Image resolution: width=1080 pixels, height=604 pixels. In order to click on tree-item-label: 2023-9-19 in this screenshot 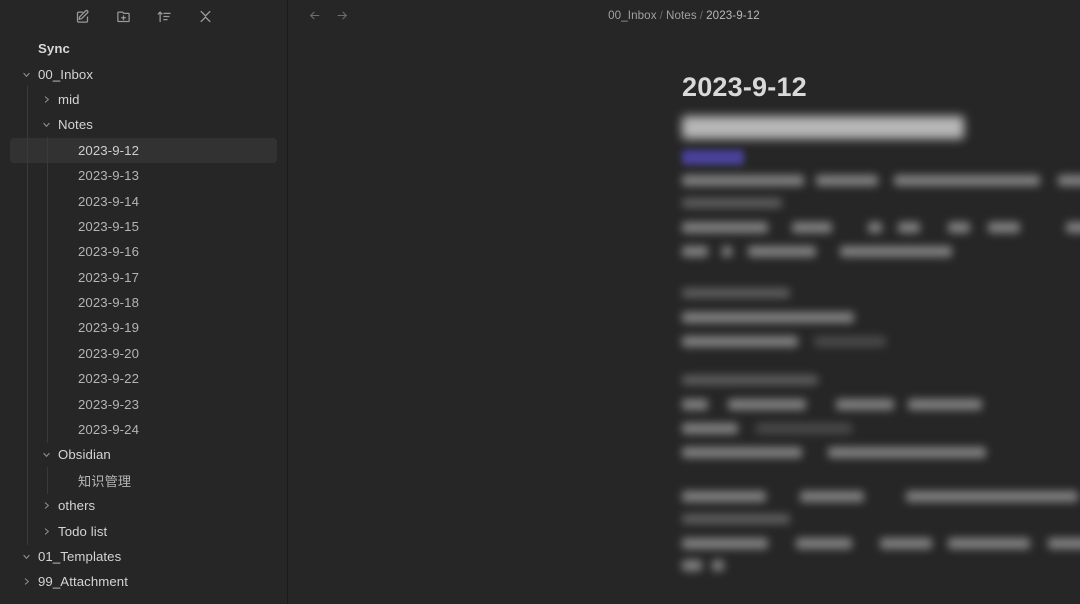, I will do `click(109, 328)`.